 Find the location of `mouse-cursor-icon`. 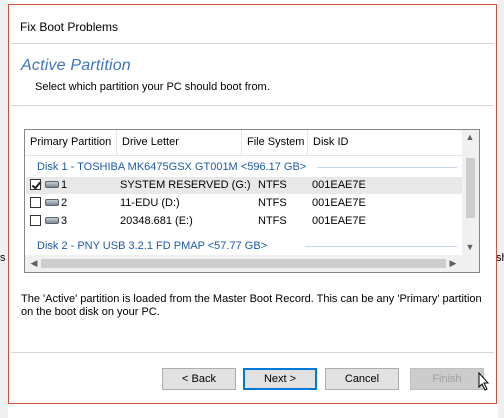

mouse-cursor-icon is located at coordinates (484, 381).